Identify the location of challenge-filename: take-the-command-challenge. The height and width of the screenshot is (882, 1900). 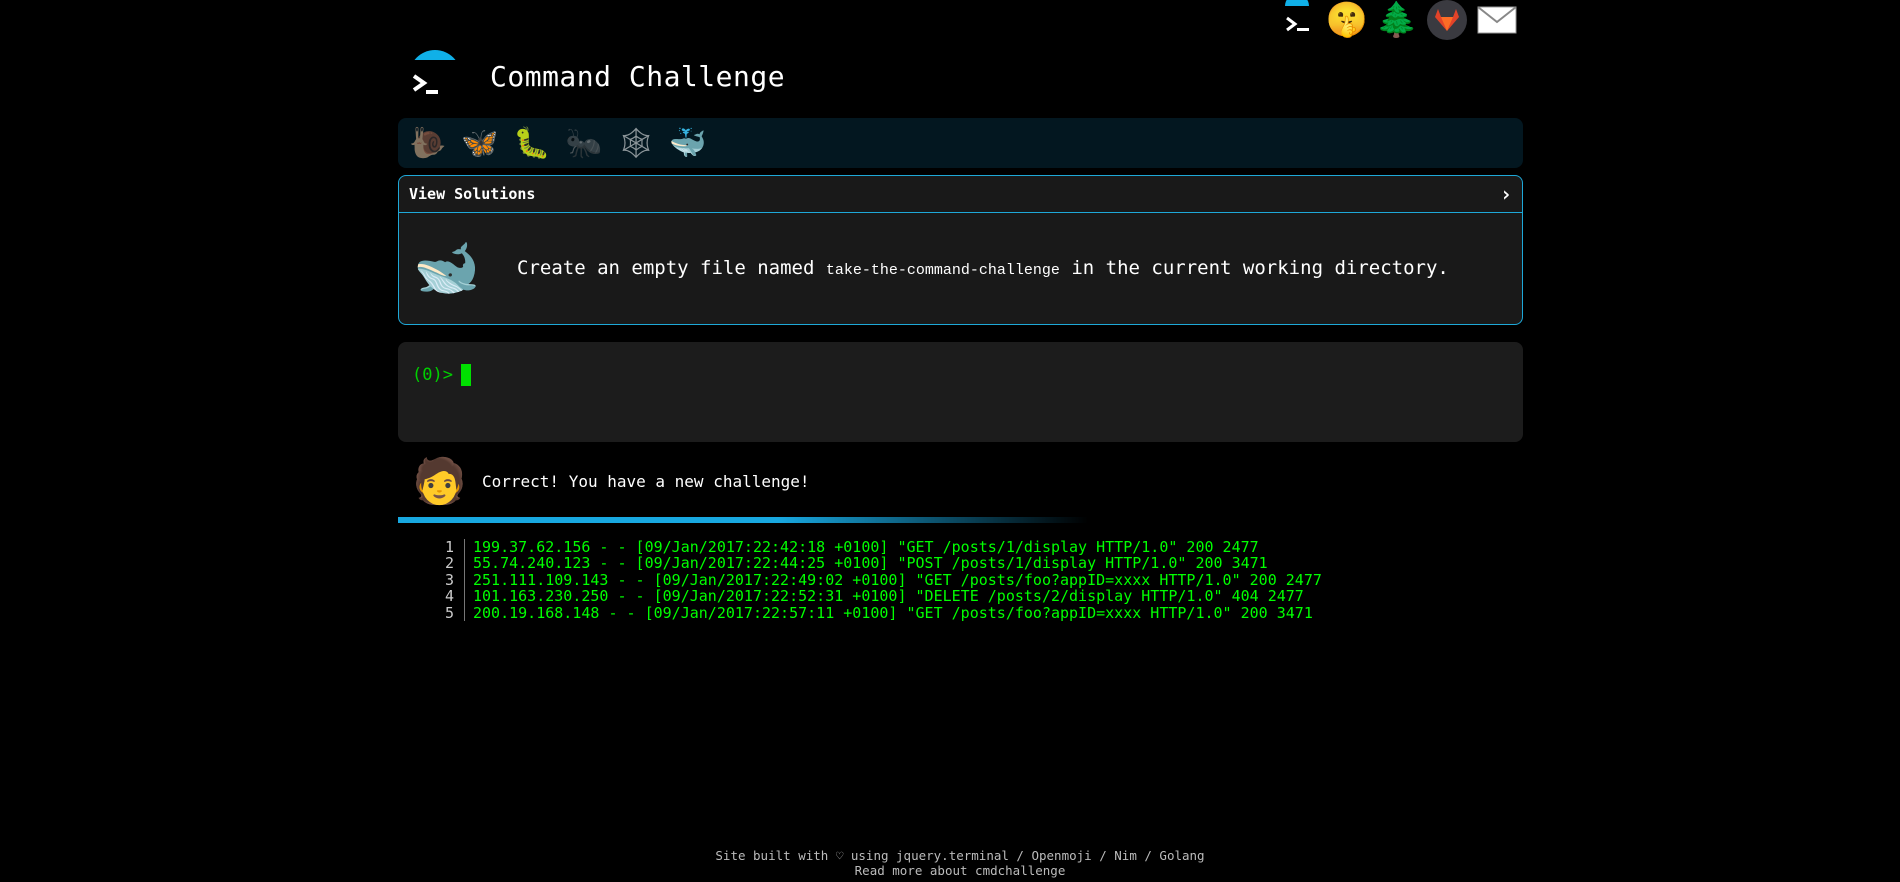
(942, 270).